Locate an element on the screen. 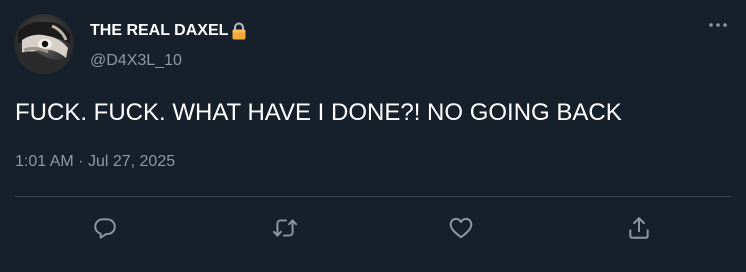  more-options-button is located at coordinates (718, 25).